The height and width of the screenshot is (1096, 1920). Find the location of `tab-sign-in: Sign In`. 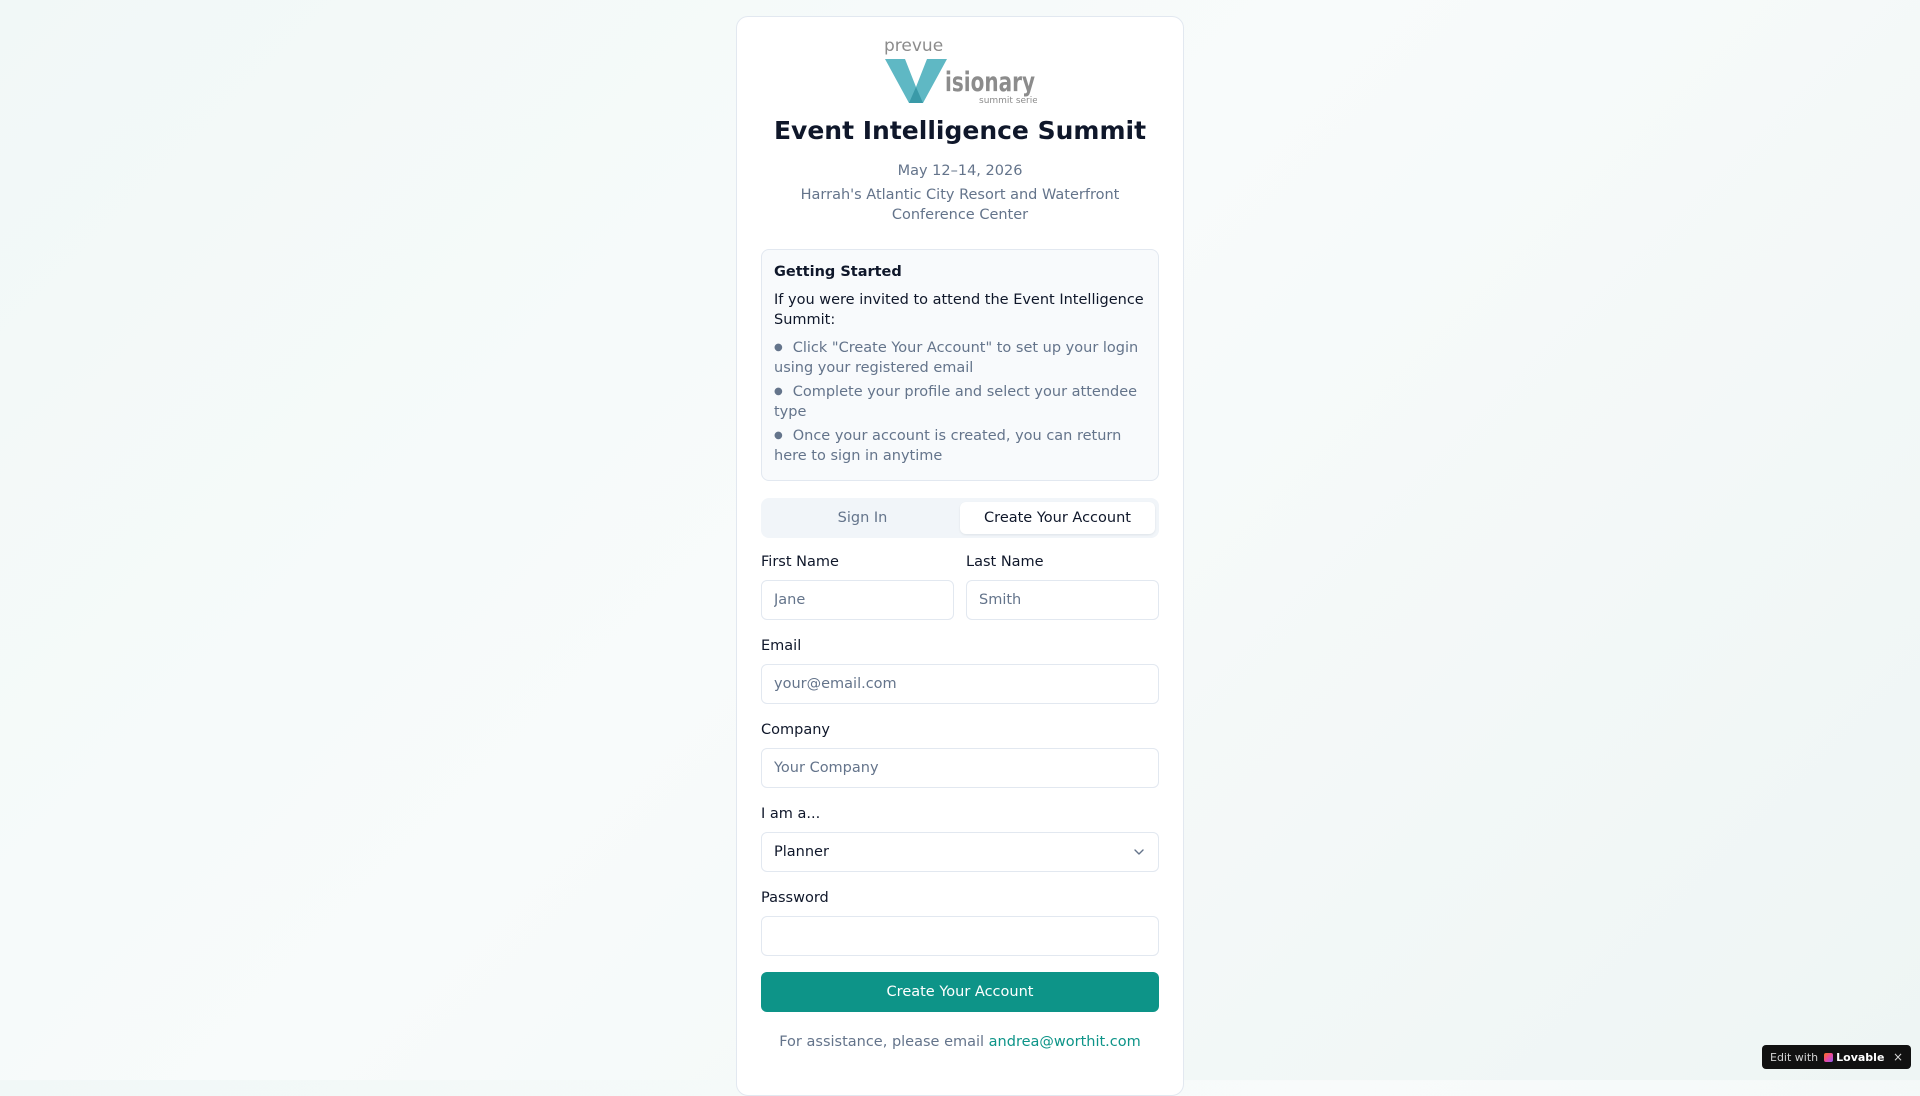

tab-sign-in: Sign In is located at coordinates (862, 518).